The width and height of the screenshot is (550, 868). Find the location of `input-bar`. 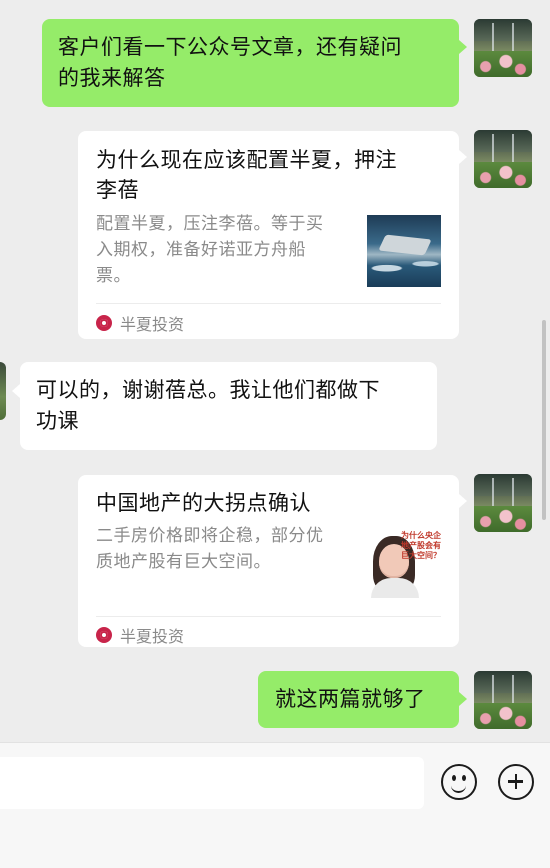

input-bar is located at coordinates (275, 805).